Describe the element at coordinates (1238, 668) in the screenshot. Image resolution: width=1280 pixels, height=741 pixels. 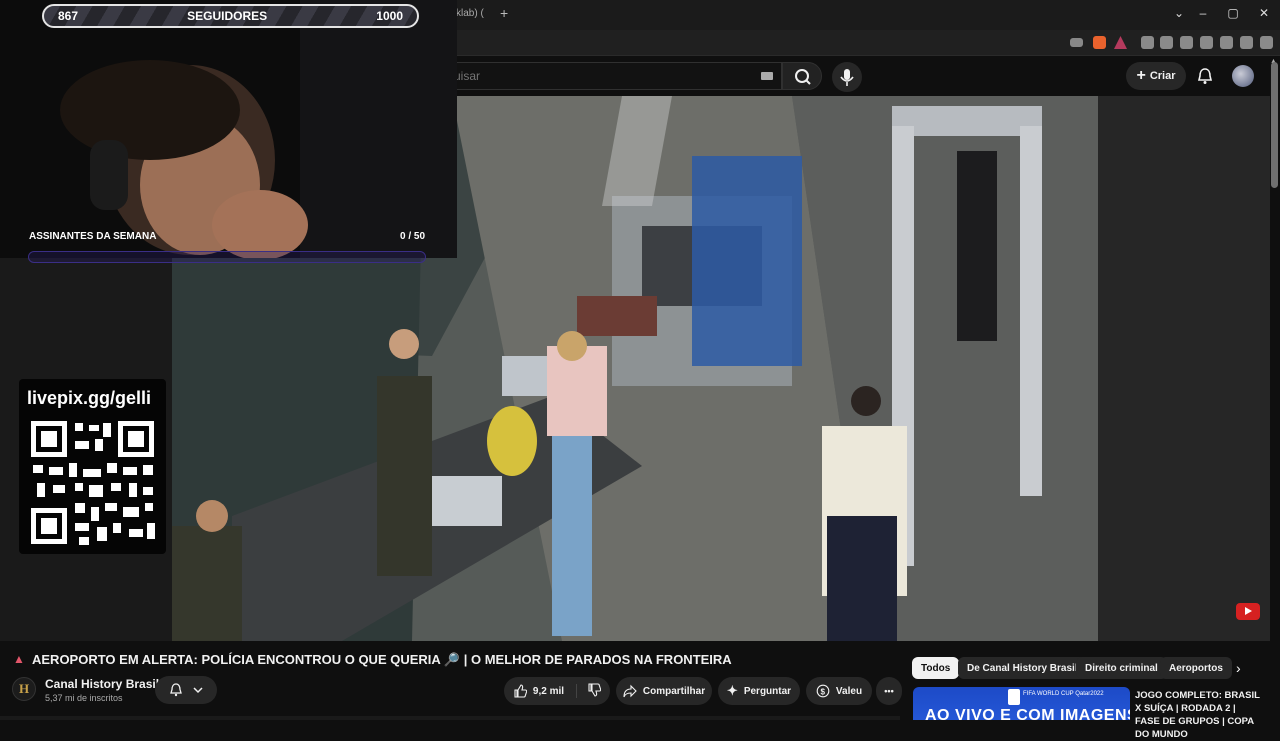
I see `chevron-right-icon: ›` at that location.